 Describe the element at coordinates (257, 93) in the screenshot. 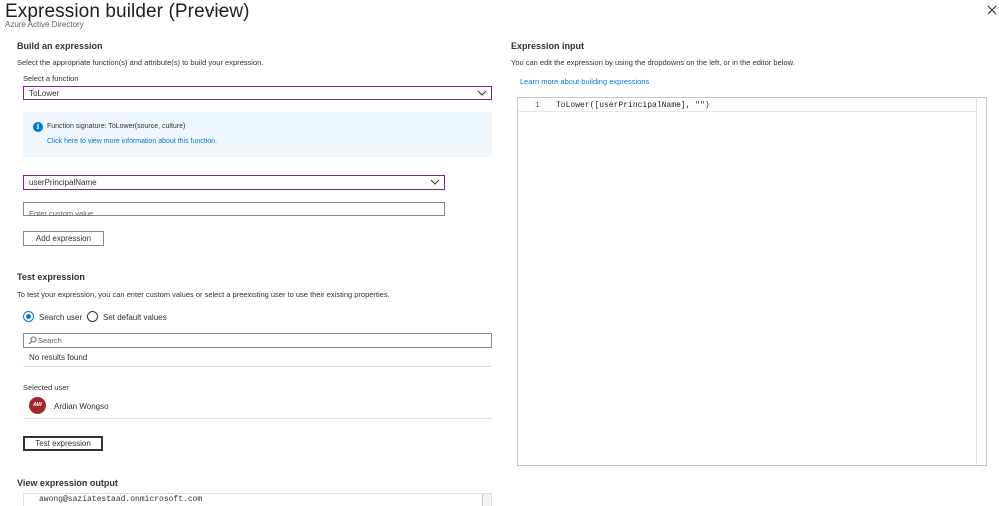

I see `function-dropdown: ToLower` at that location.